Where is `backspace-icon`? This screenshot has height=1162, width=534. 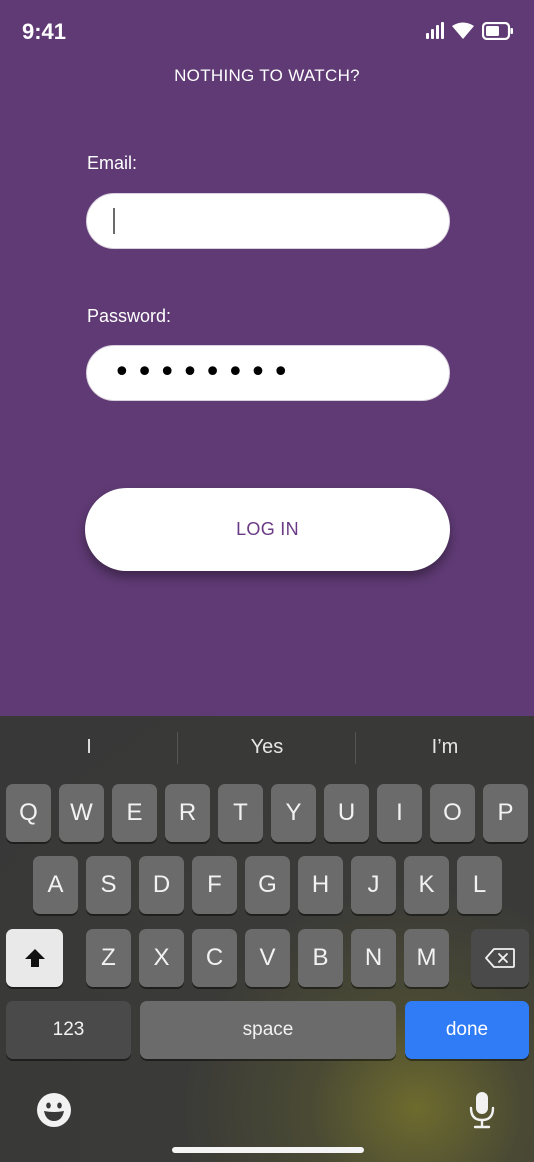 backspace-icon is located at coordinates (500, 958).